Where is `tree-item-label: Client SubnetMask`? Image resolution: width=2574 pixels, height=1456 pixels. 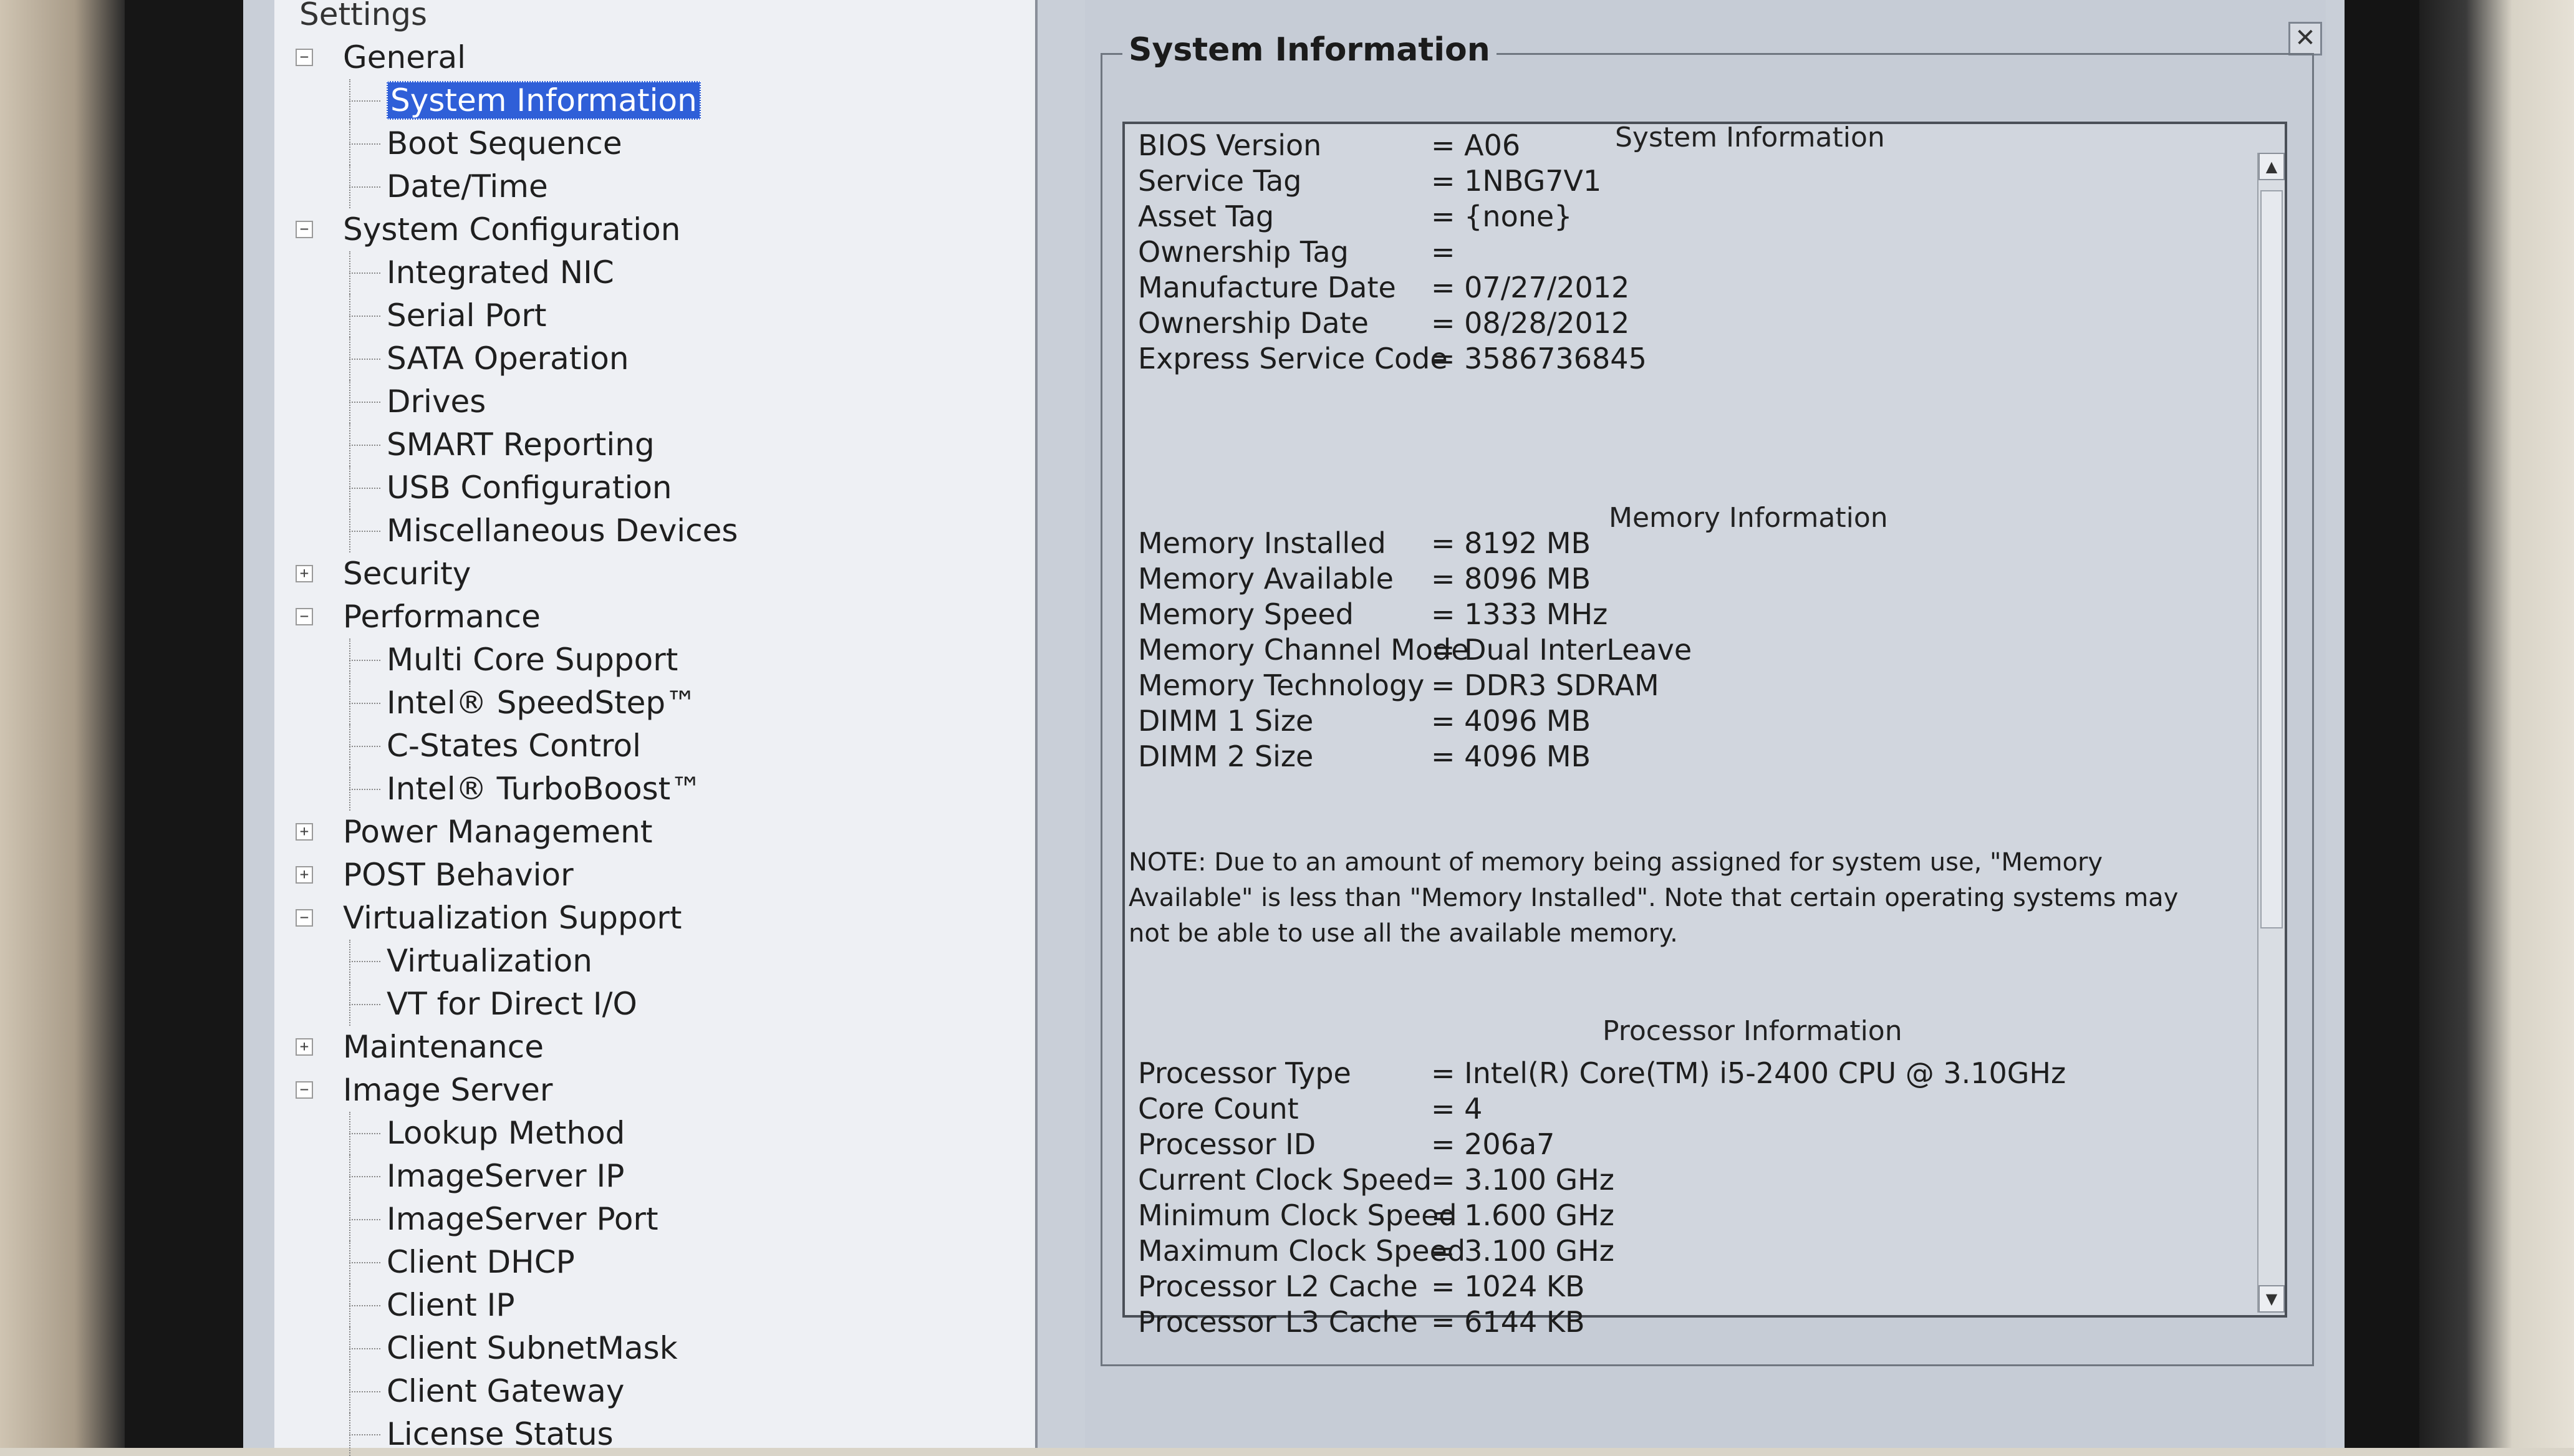
tree-item-label: Client SubnetMask is located at coordinates (533, 1348).